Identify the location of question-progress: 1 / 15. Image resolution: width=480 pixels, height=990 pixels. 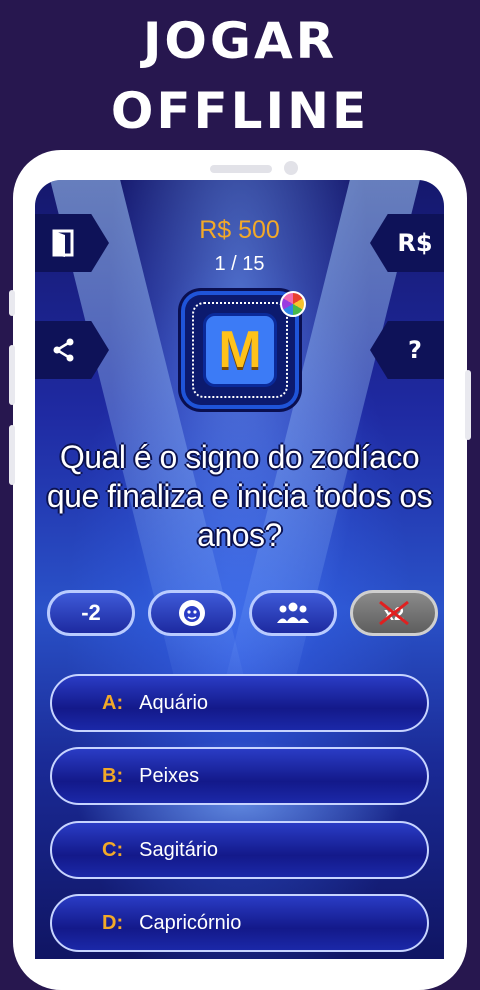
(239, 264).